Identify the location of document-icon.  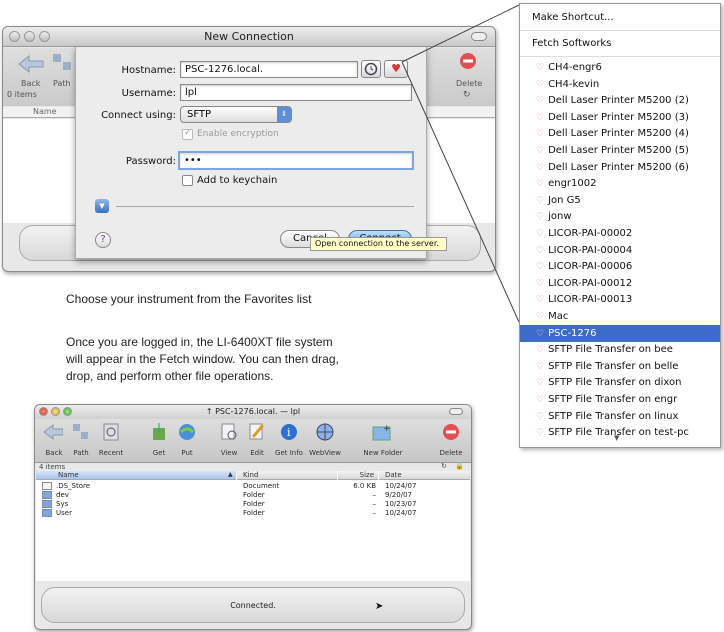
(47, 486).